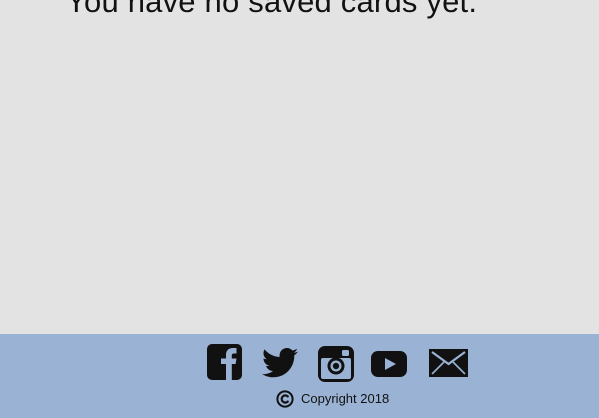 The width and height of the screenshot is (599, 418). I want to click on facebook-icon, so click(224, 362).